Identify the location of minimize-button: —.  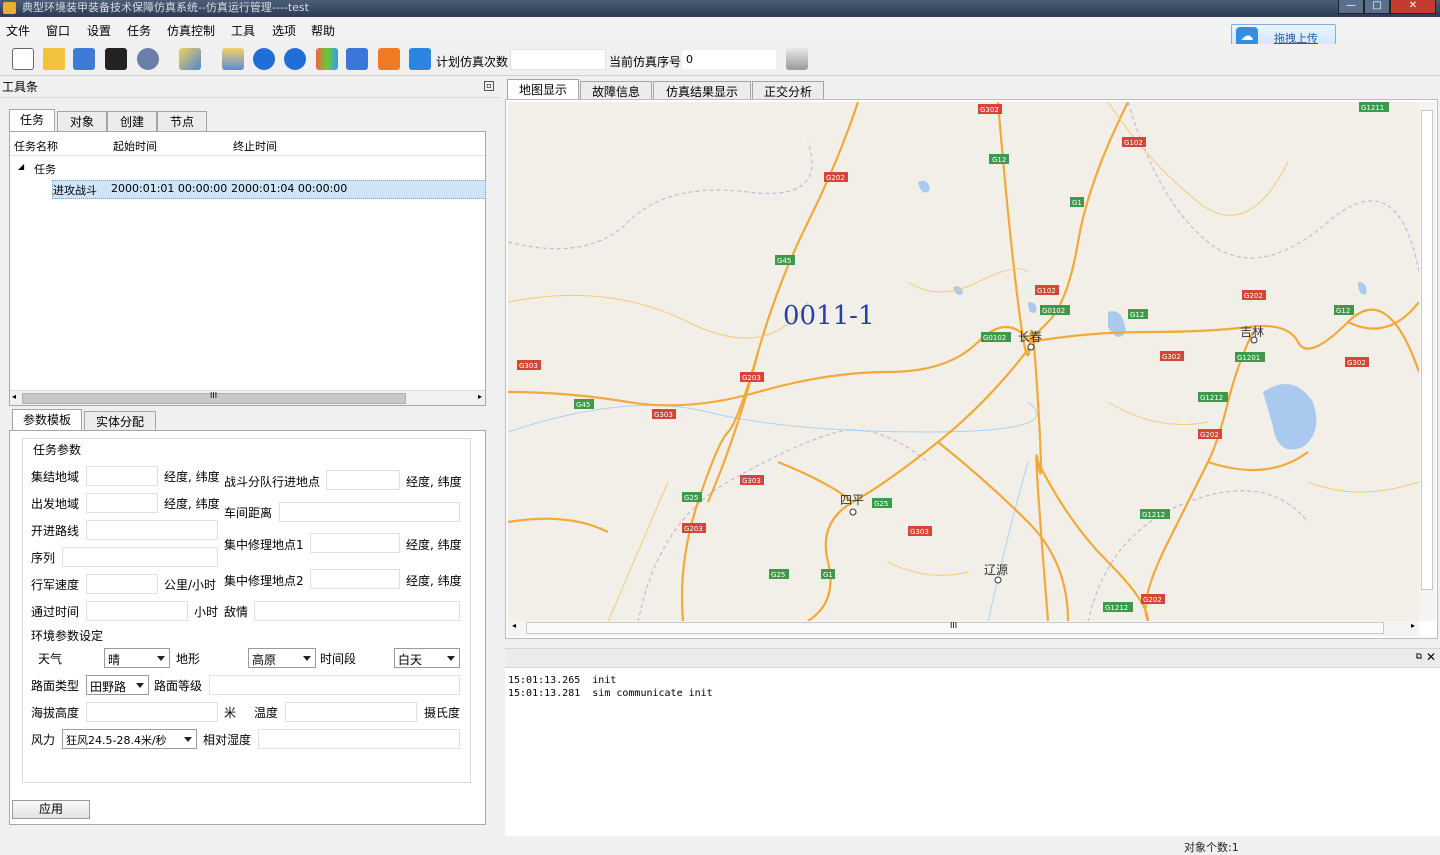
(1351, 7).